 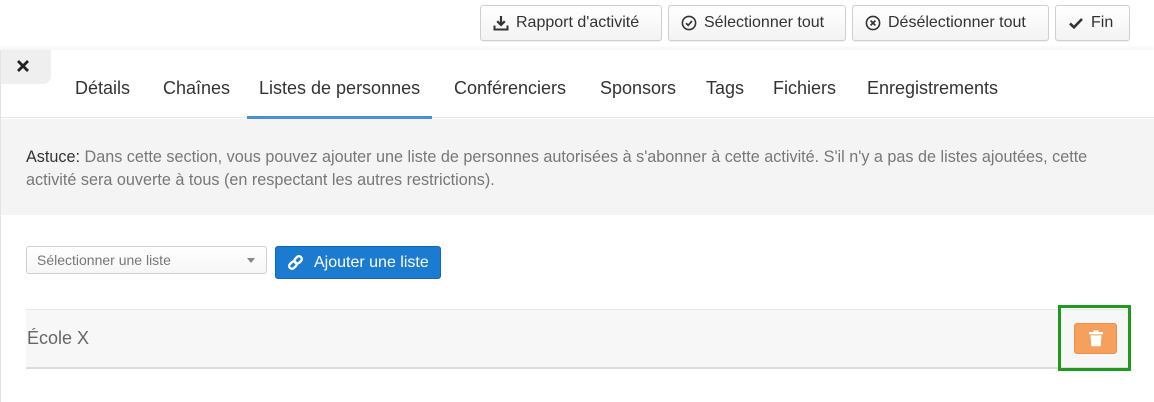 I want to click on delete-list-button, so click(x=1095, y=338).